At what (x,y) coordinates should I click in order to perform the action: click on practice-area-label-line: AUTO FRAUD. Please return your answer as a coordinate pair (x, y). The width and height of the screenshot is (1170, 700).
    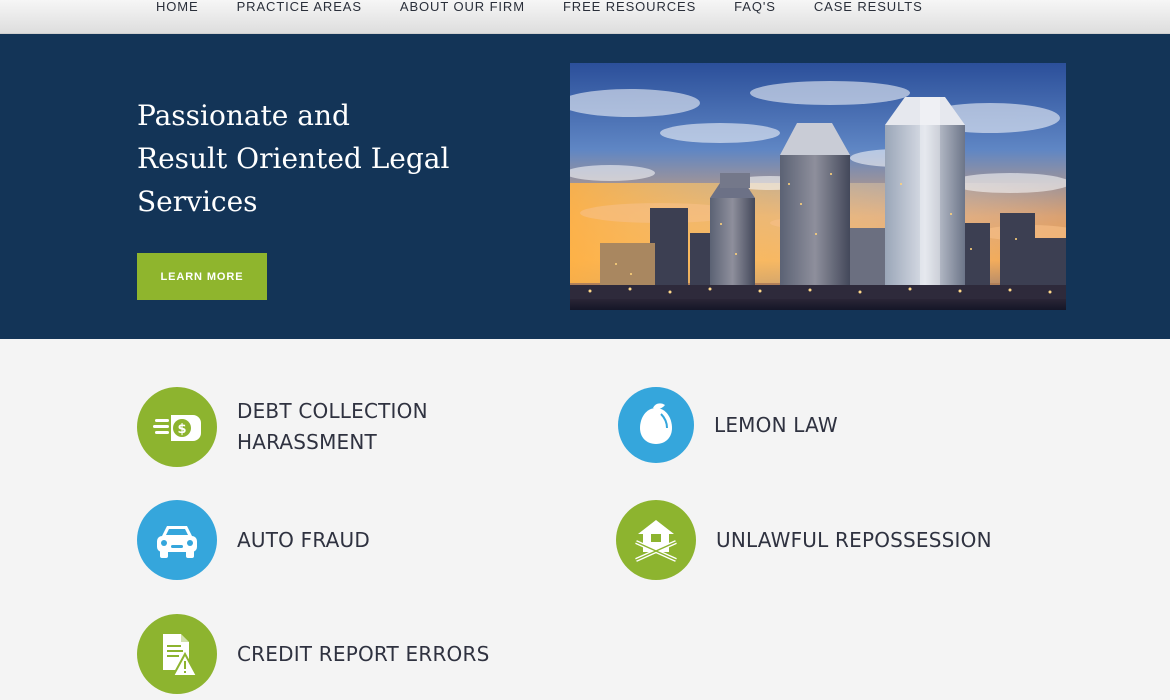
    Looking at the image, I should click on (303, 539).